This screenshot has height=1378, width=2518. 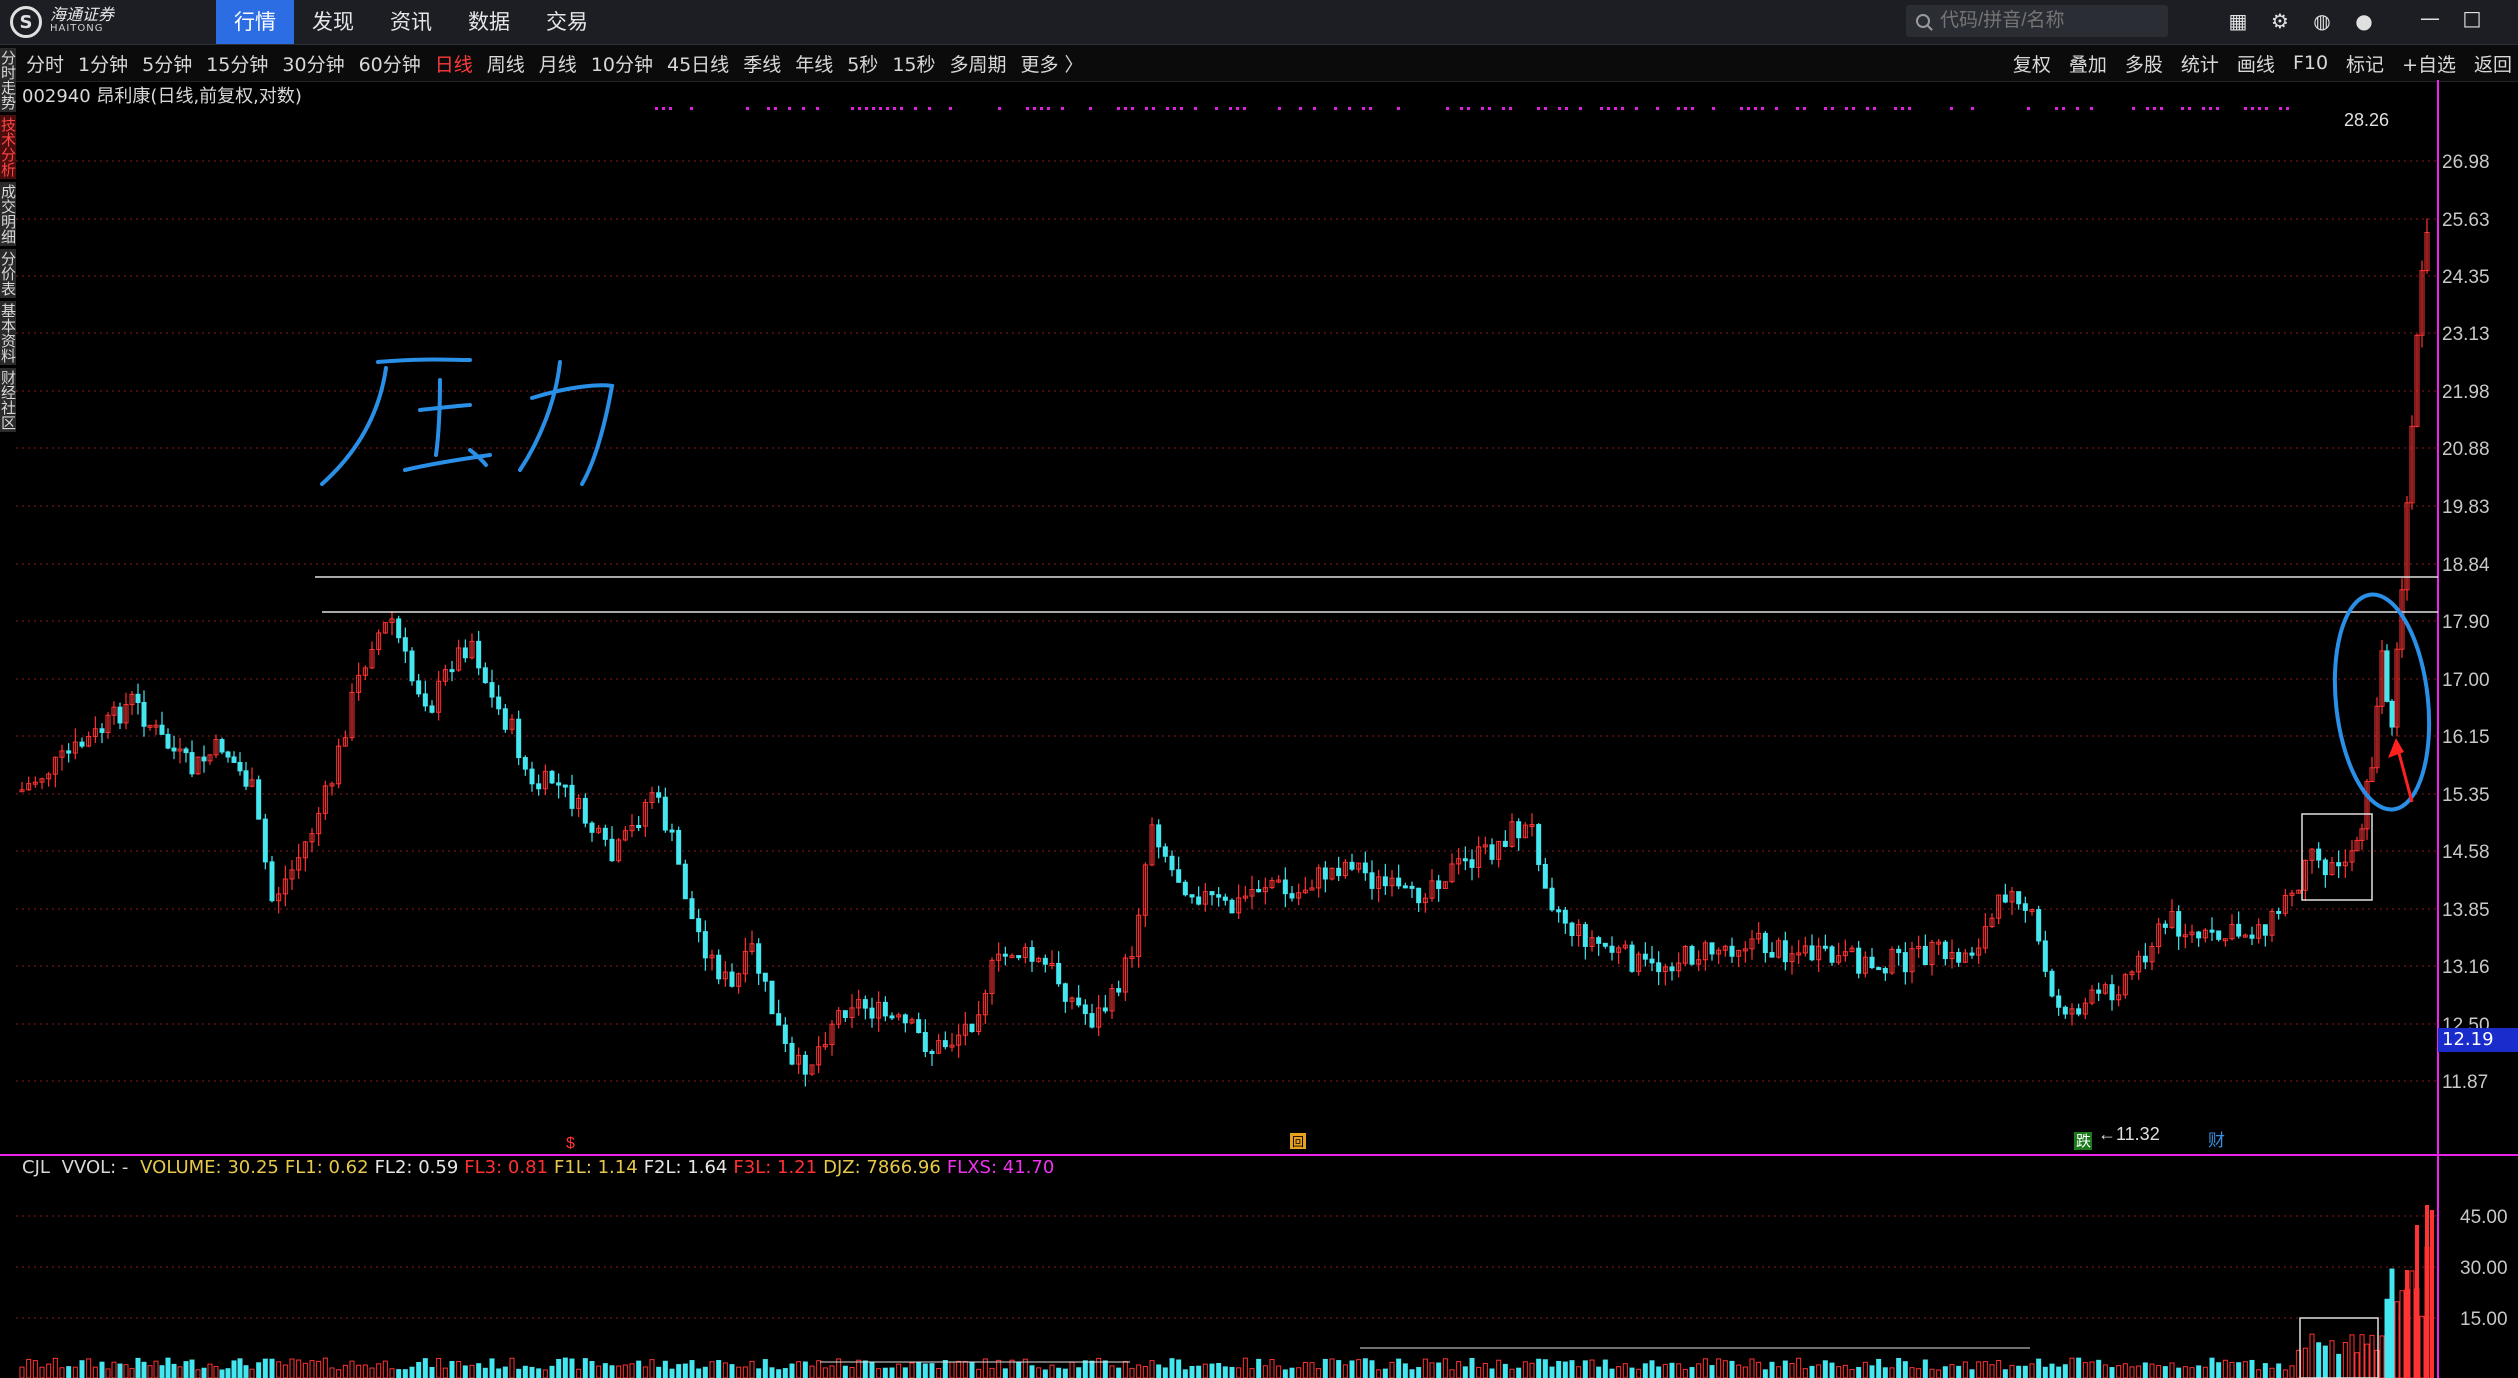 What do you see at coordinates (167, 63) in the screenshot?
I see `period-5min: 5分钟` at bounding box center [167, 63].